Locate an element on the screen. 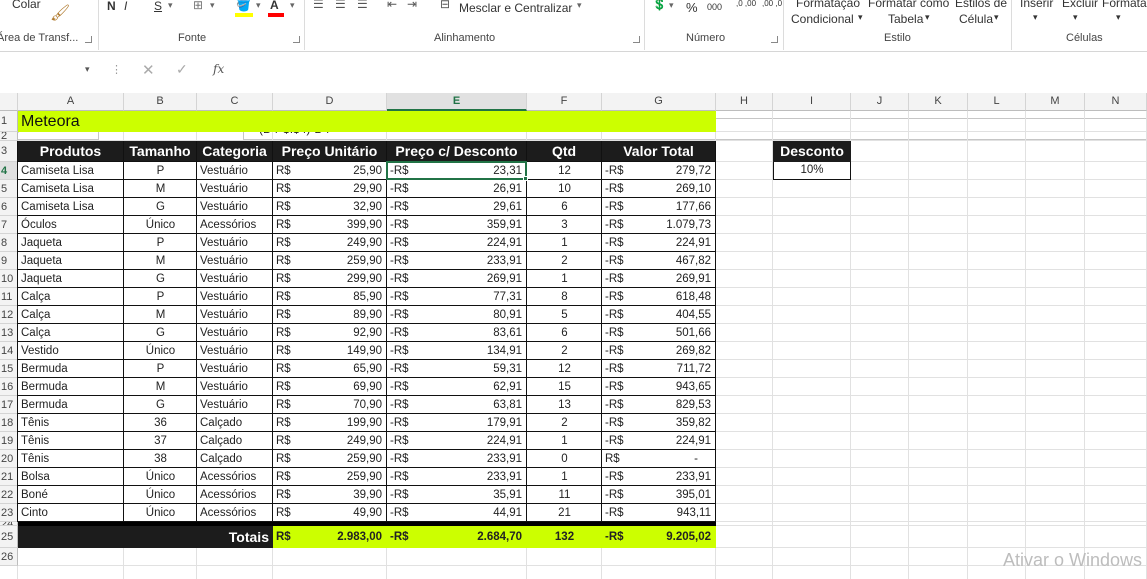 This screenshot has height=579, width=1147. cell-preco: 299,90 is located at coordinates (345, 279).